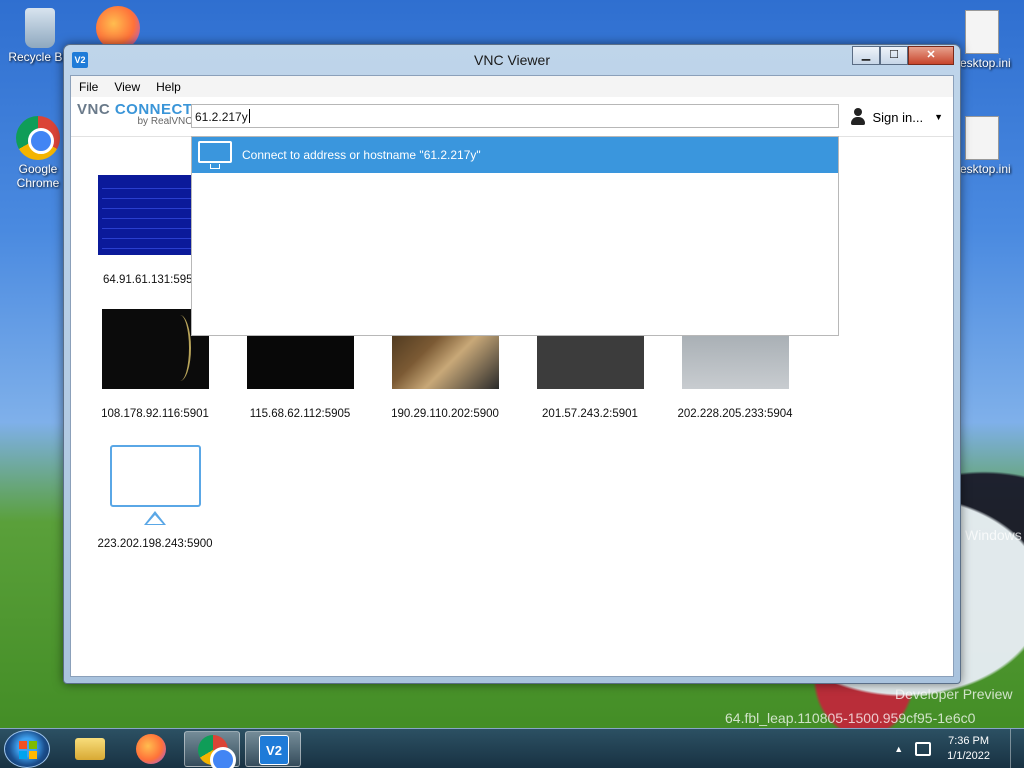  I want to click on clock: 7:36 PM 1/1/2022, so click(968, 749).